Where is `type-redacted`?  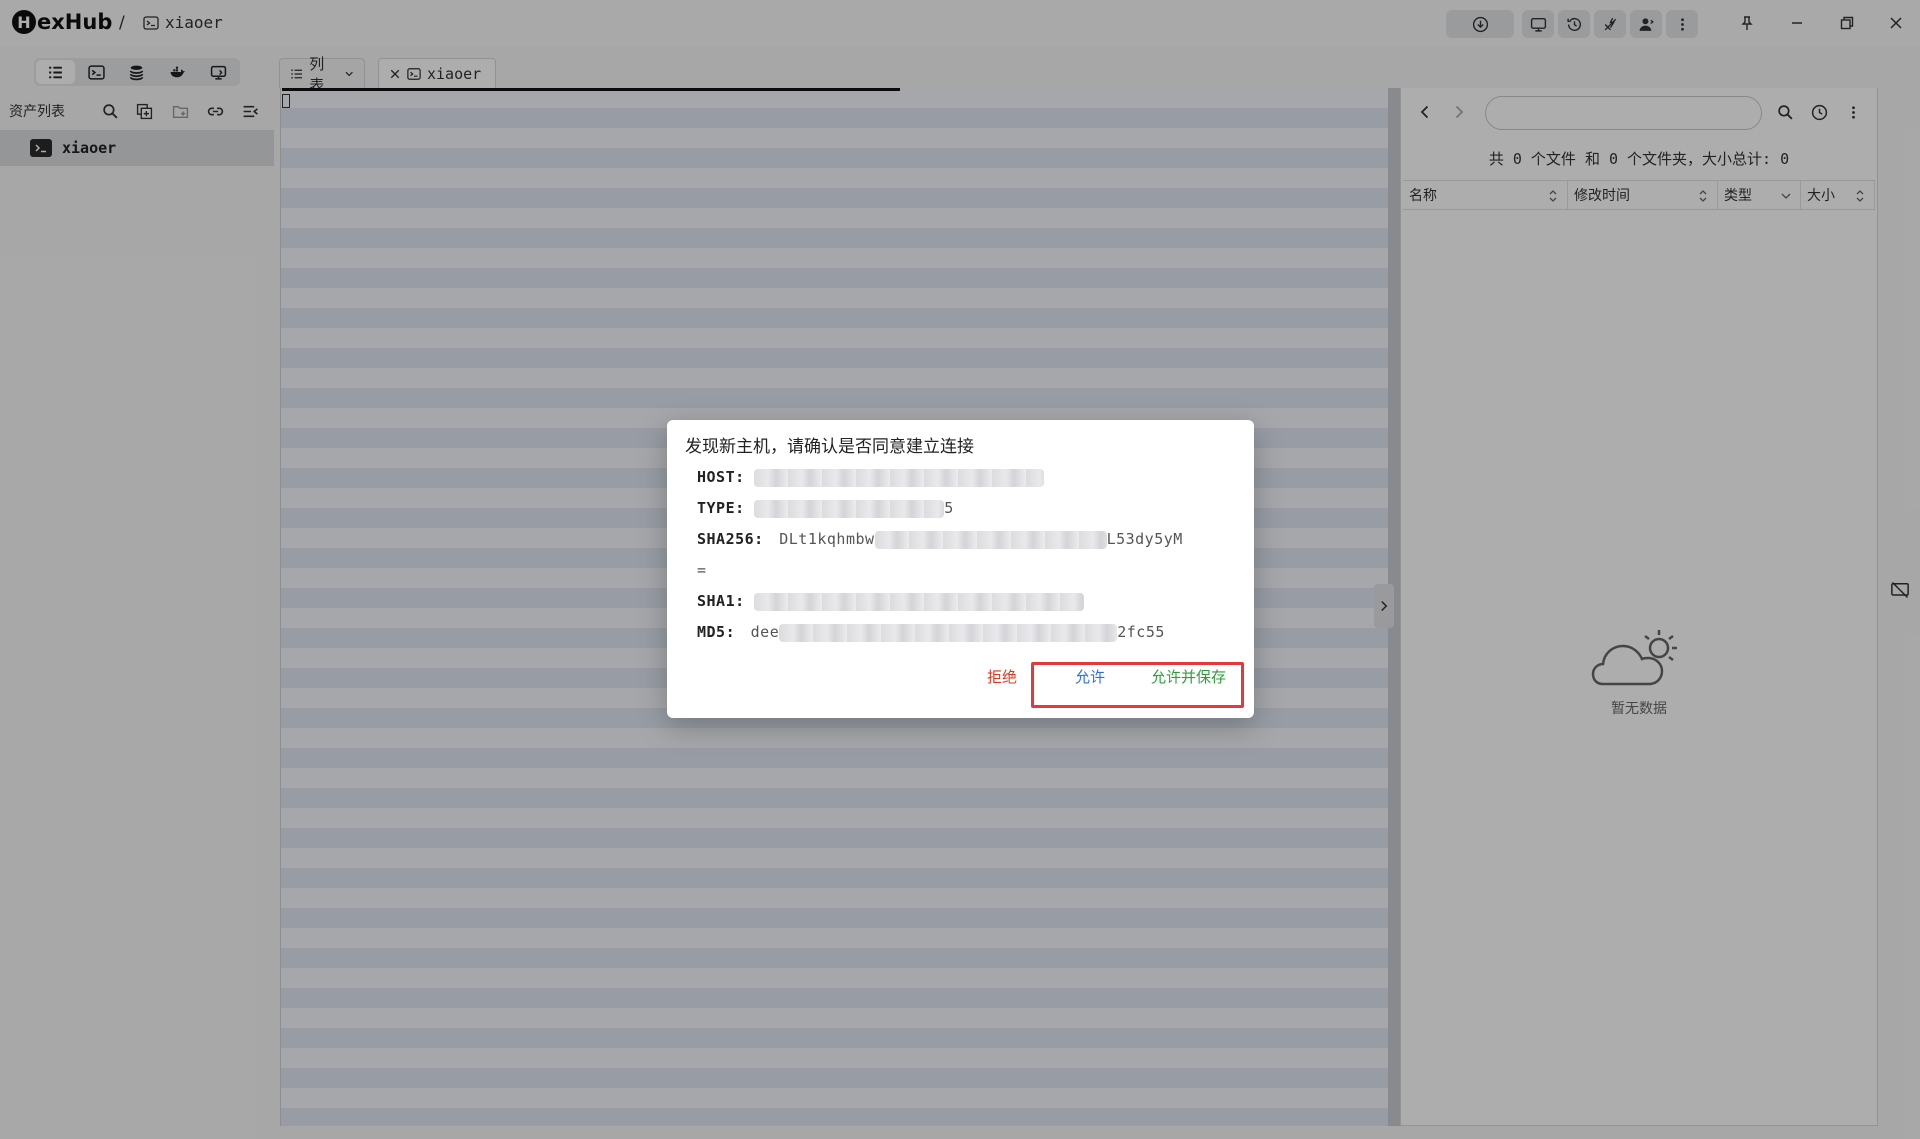 type-redacted is located at coordinates (849, 508).